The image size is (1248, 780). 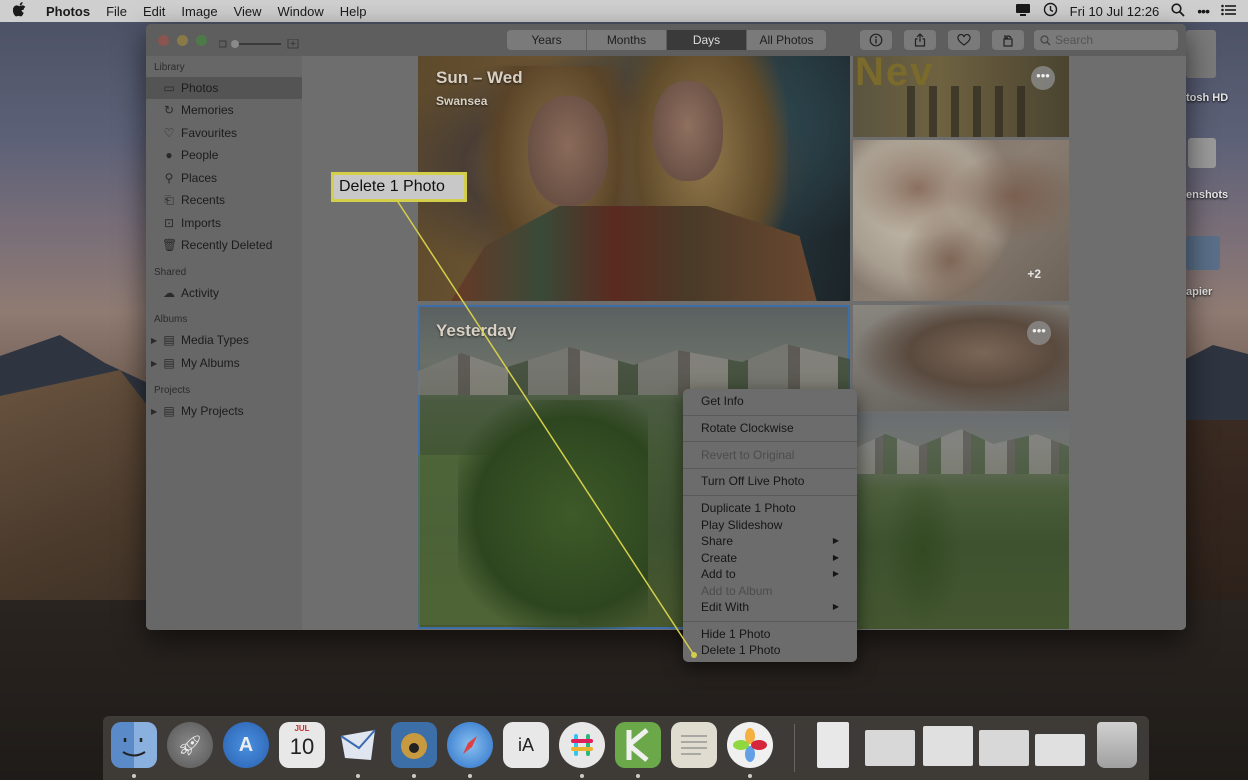 I want to click on menu-item-label: Share, so click(x=717, y=541).